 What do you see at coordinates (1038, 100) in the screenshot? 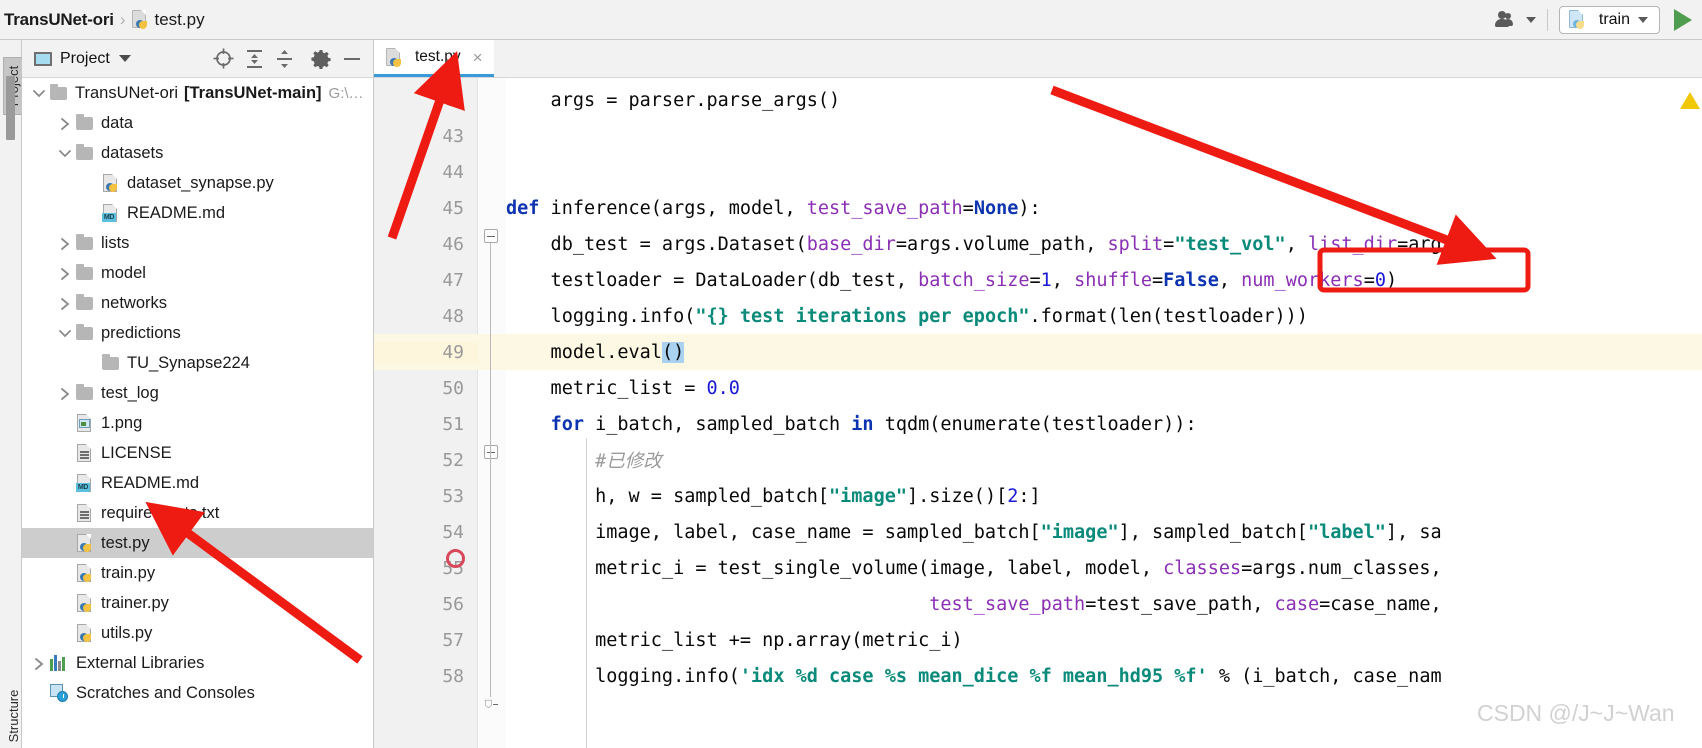
I see `code-line-42: 42 args = parser.parse_args()` at bounding box center [1038, 100].